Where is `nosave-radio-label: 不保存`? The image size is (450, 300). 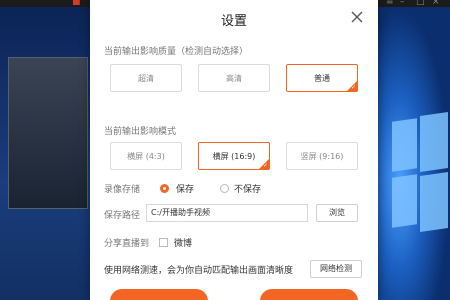
nosave-radio-label: 不保存 is located at coordinates (248, 190).